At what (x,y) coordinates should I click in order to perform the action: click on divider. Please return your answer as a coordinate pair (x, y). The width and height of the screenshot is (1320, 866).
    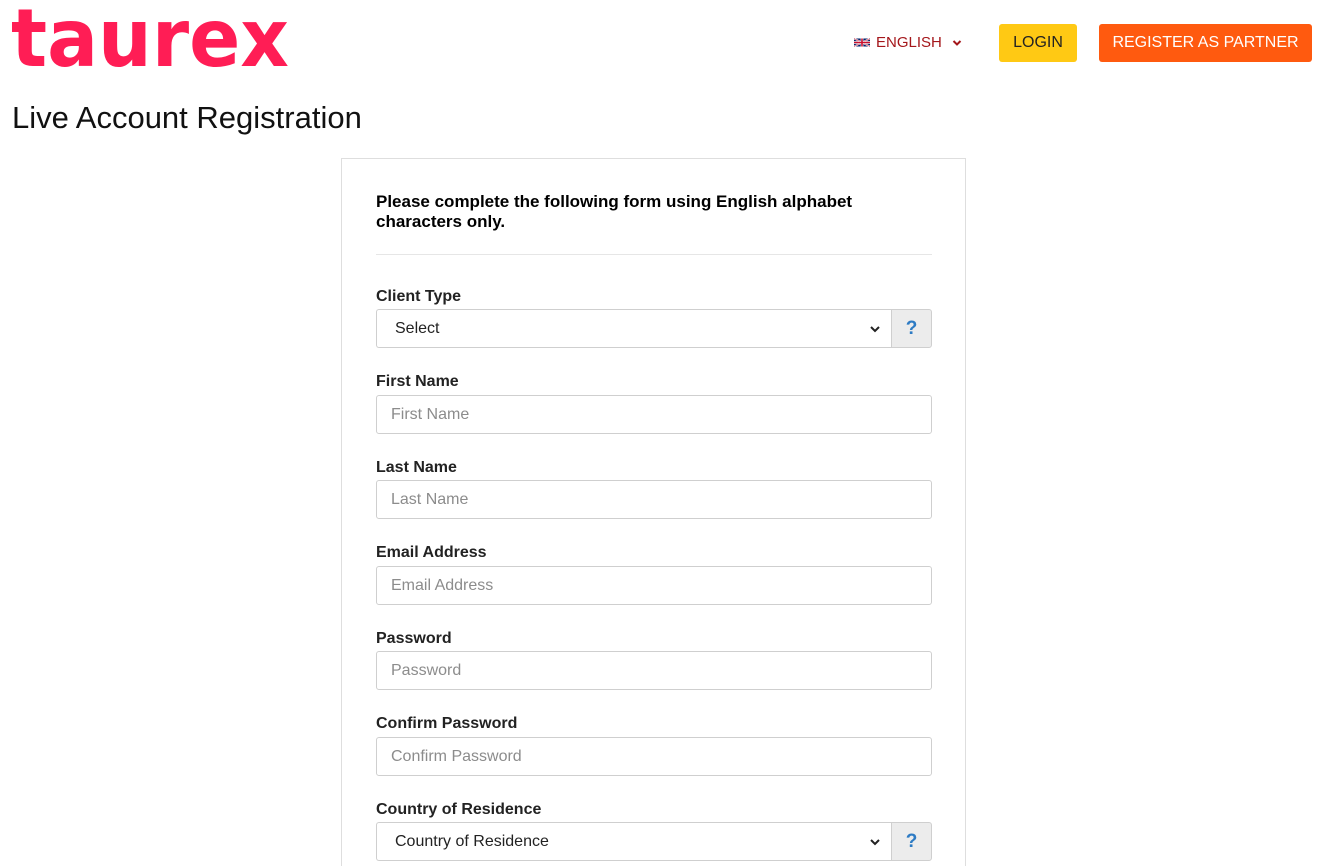
    Looking at the image, I should click on (654, 254).